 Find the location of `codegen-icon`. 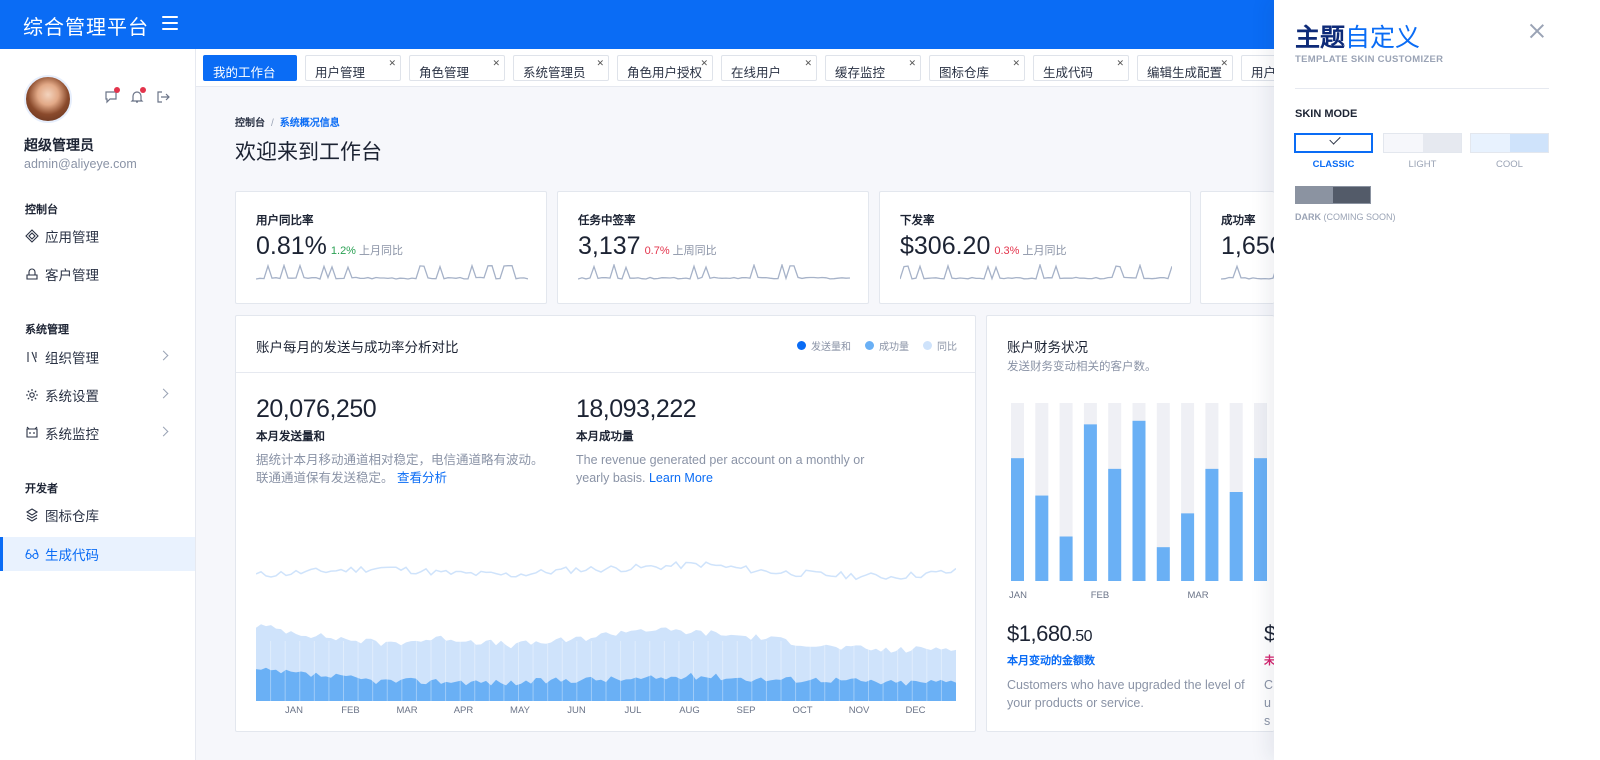

codegen-icon is located at coordinates (32, 554).